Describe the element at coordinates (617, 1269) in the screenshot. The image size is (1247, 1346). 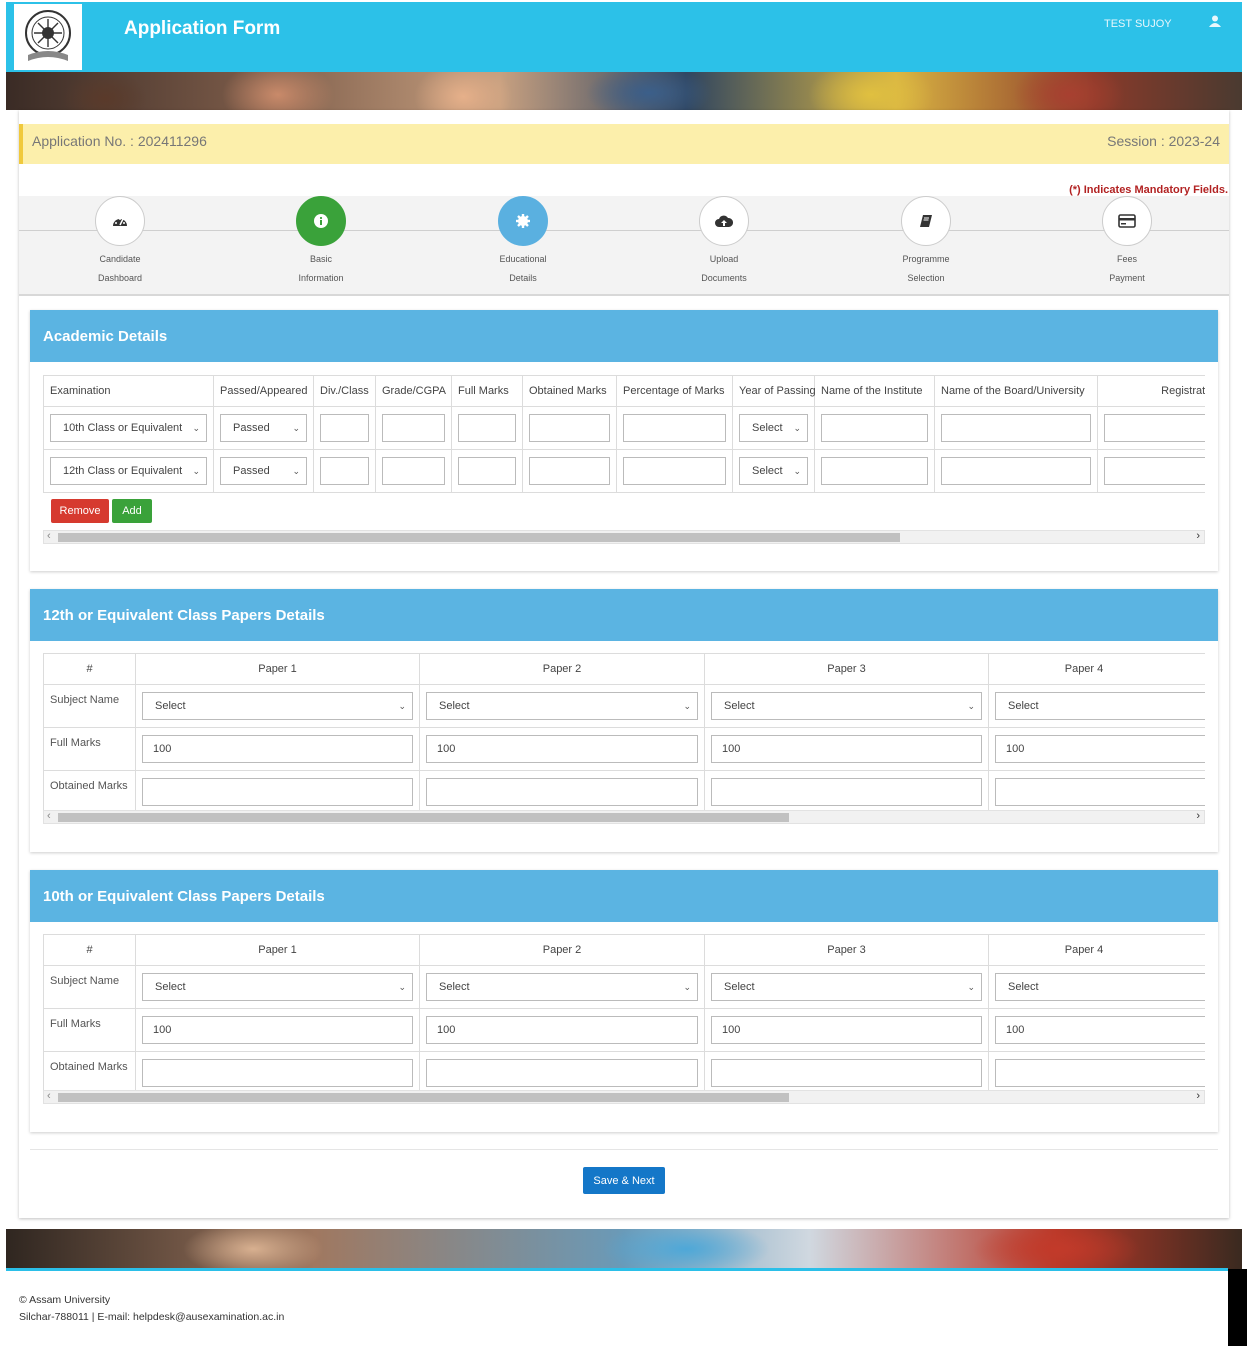
I see `footer-rule` at that location.